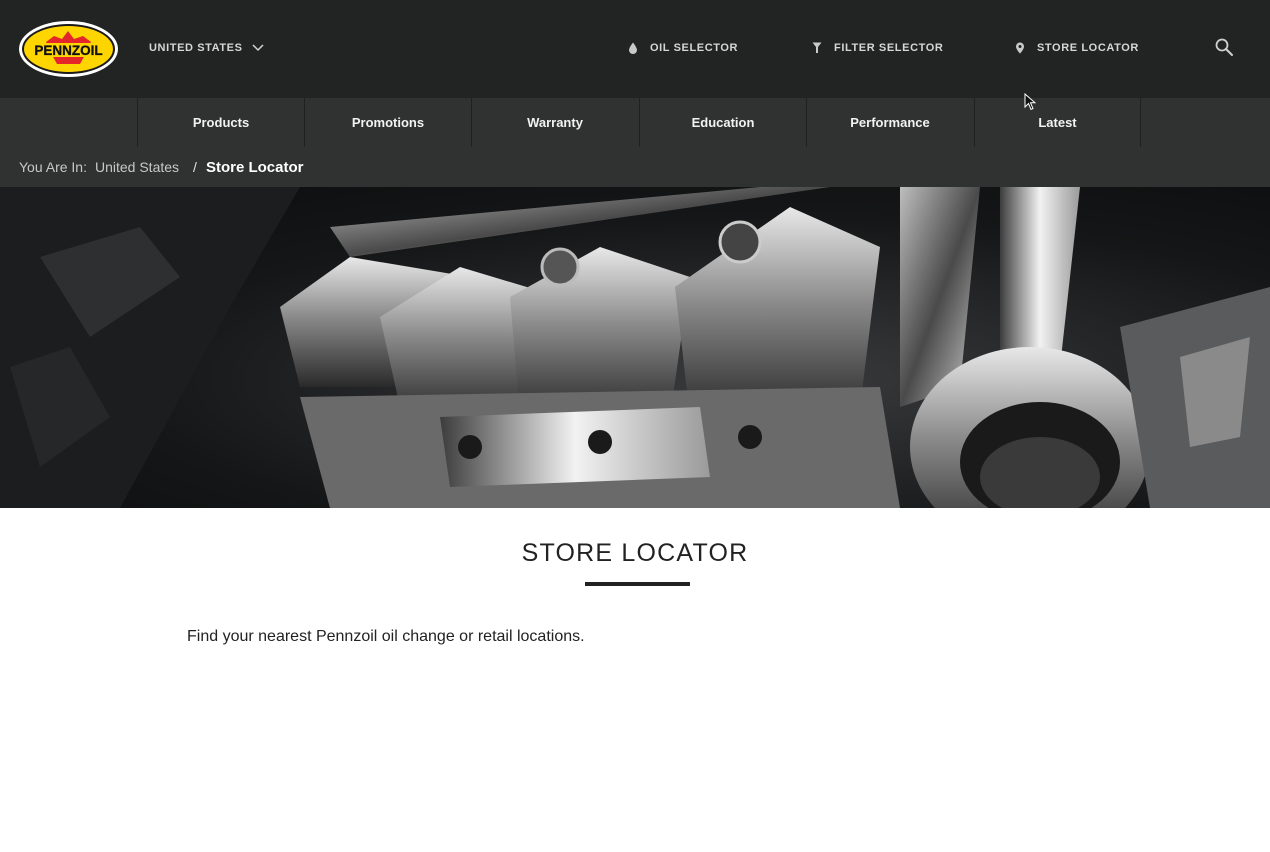 The height and width of the screenshot is (852, 1270). I want to click on nav-item-products: Products, so click(220, 122).